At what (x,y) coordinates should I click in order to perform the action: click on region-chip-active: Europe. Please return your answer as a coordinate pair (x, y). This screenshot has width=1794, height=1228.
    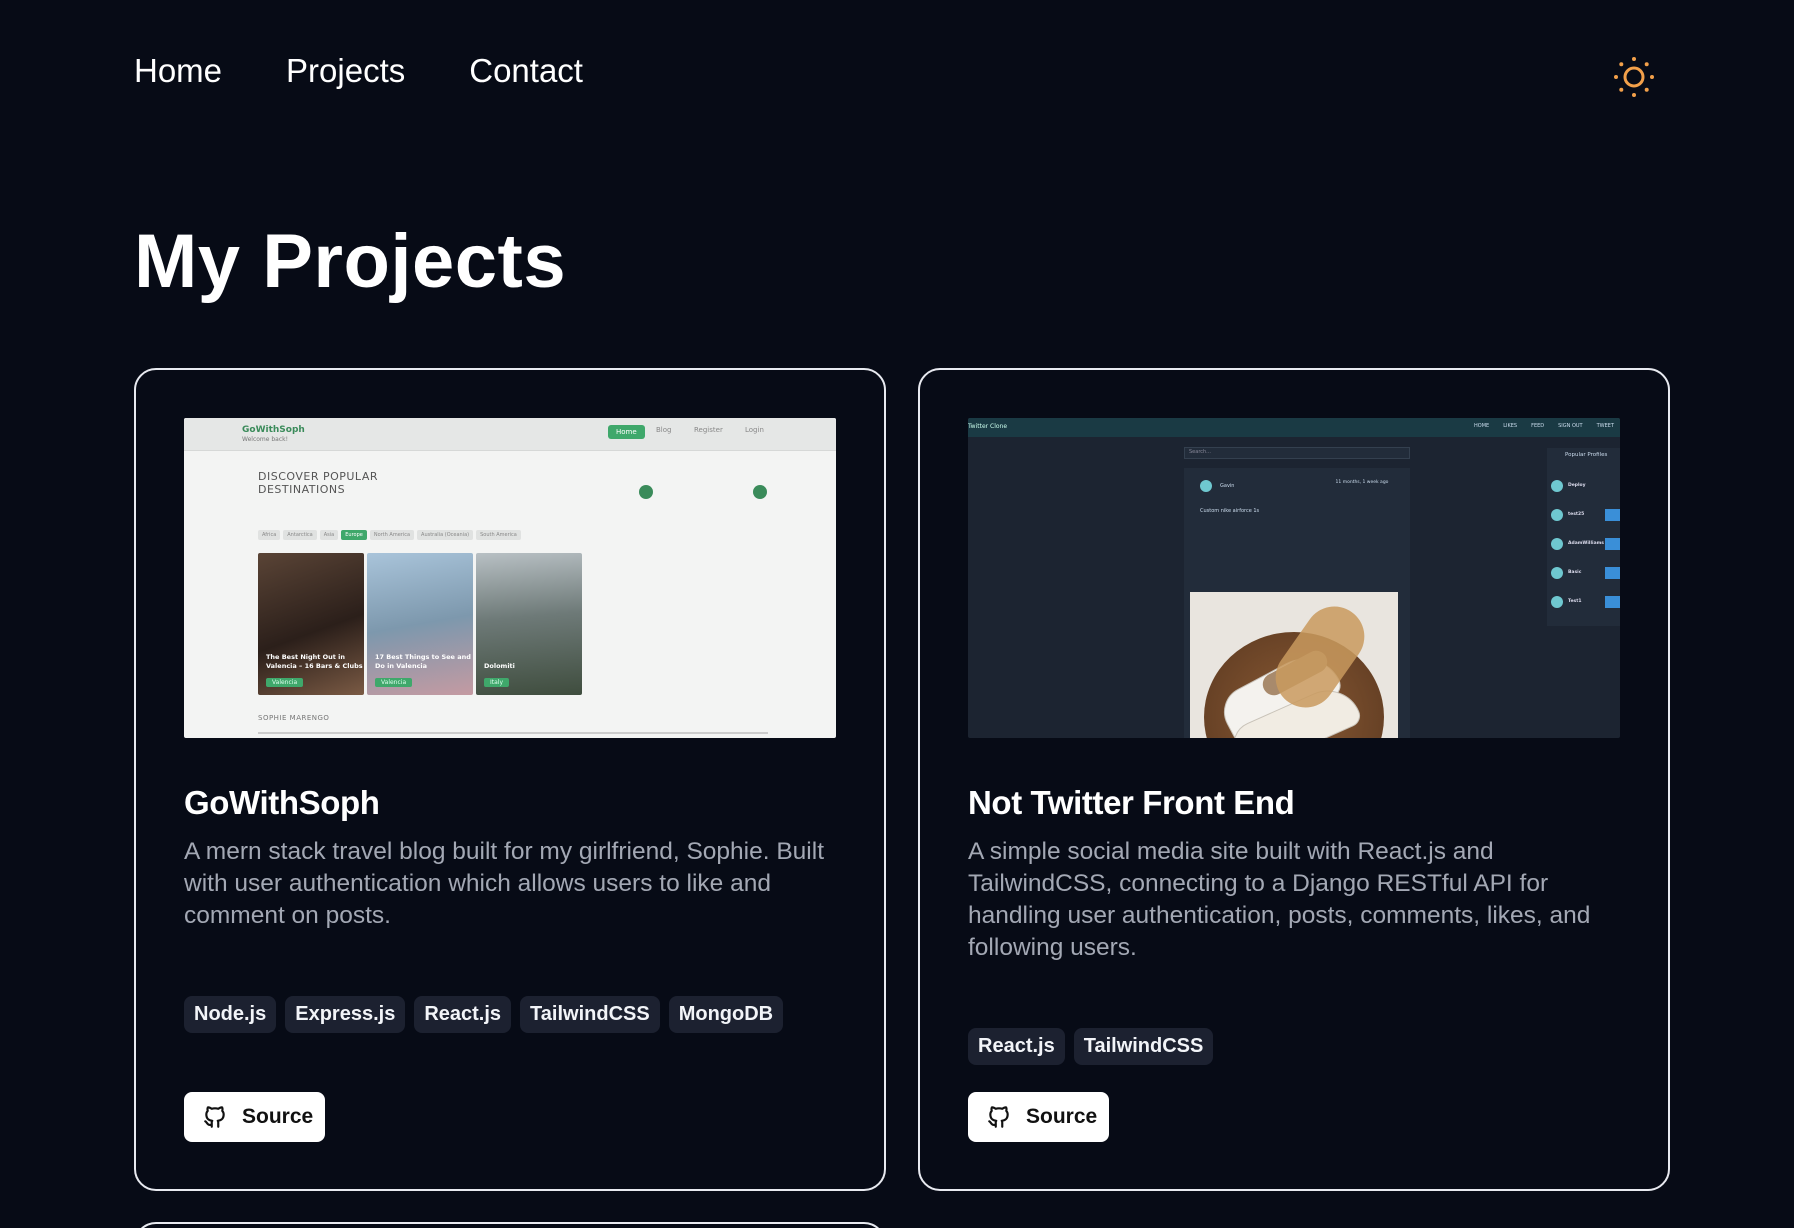
    Looking at the image, I should click on (354, 535).